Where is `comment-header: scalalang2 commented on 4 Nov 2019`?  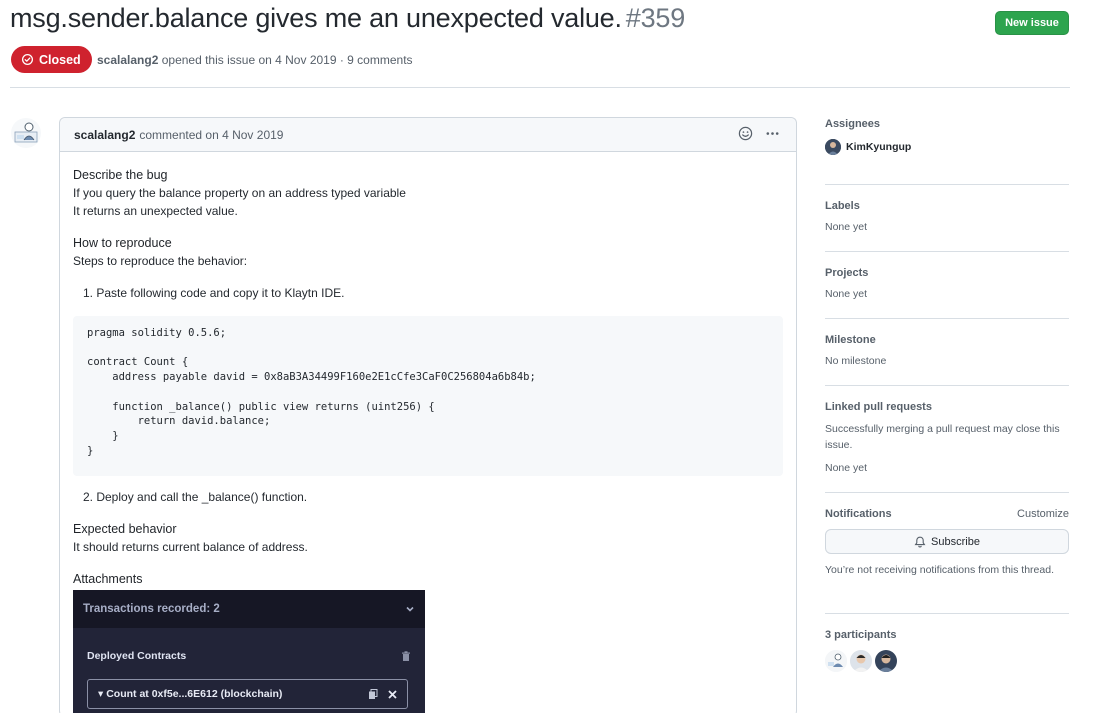
comment-header: scalalang2 commented on 4 Nov 2019 is located at coordinates (428, 135).